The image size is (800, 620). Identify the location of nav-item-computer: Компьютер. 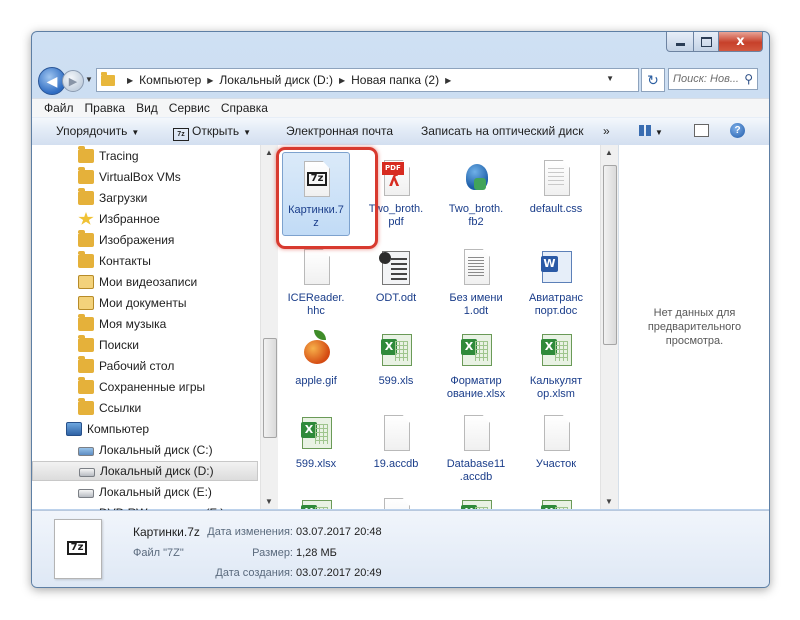
(162, 429).